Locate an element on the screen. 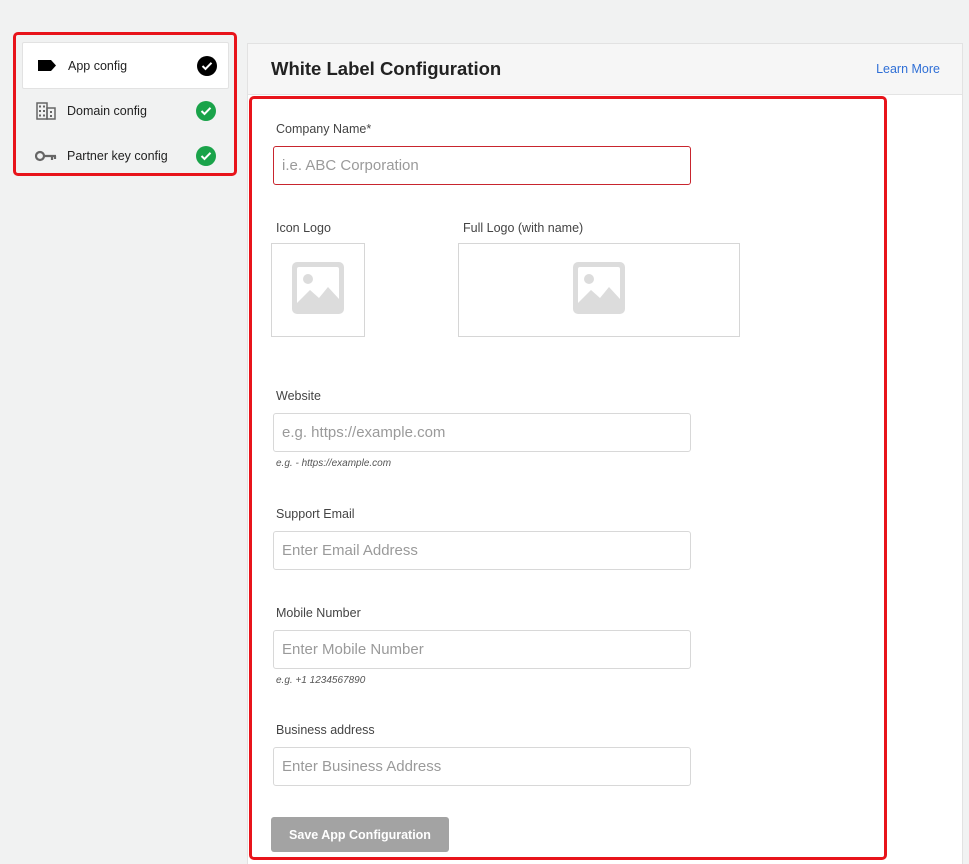 The width and height of the screenshot is (969, 864). business-address-input is located at coordinates (482, 766).